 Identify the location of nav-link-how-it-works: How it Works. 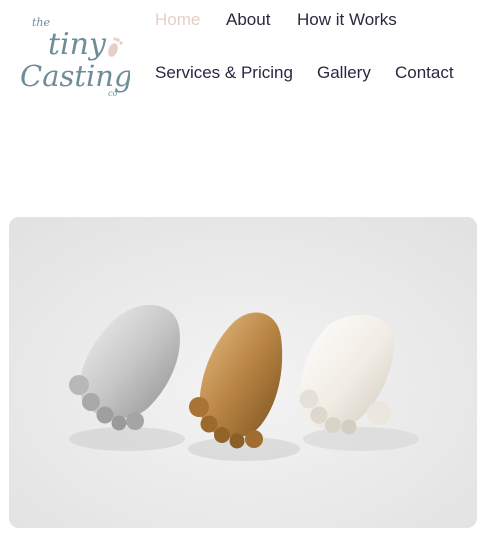
(347, 20).